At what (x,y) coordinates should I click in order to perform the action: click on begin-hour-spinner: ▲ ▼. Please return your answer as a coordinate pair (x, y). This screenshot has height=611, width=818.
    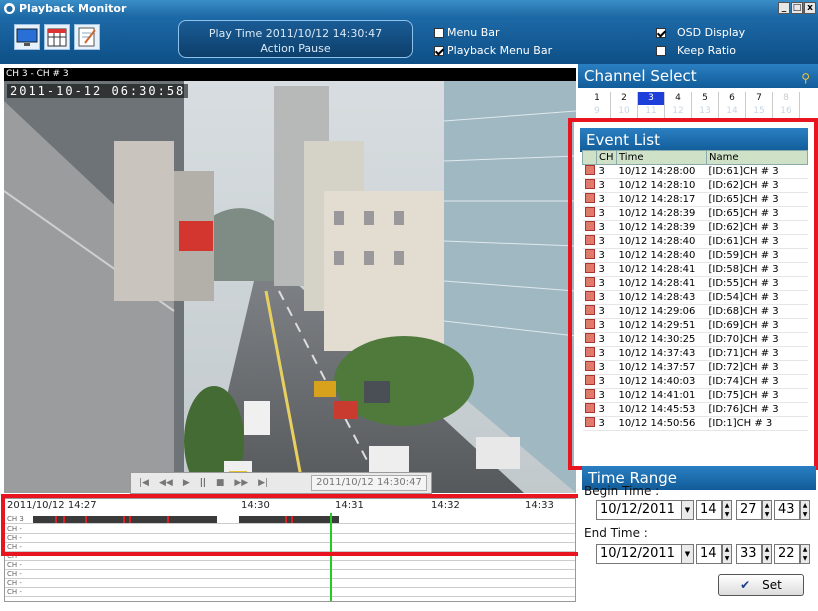
    Looking at the image, I should click on (727, 510).